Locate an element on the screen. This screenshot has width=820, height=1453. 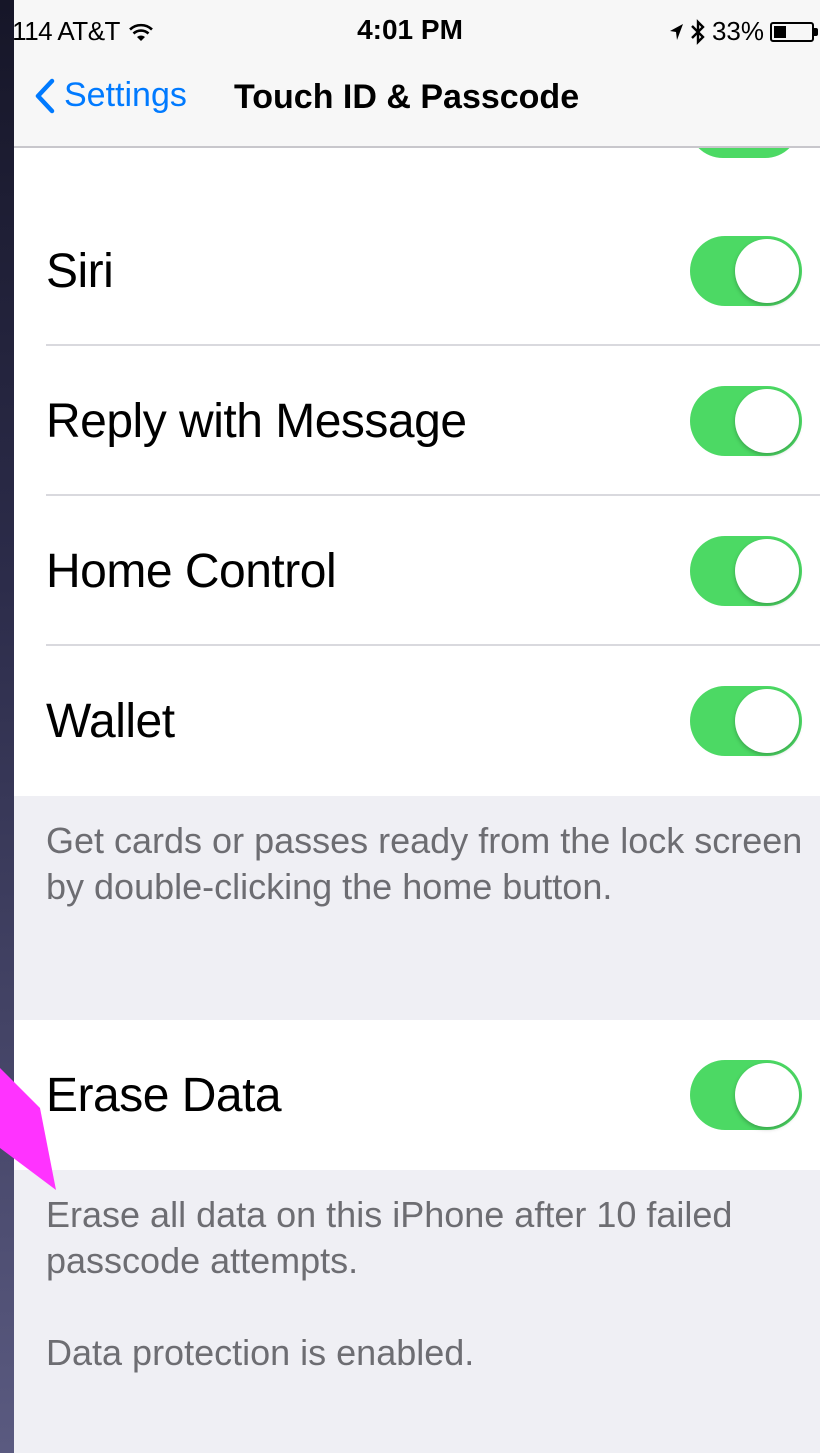
battery-tip is located at coordinates (816, 31).